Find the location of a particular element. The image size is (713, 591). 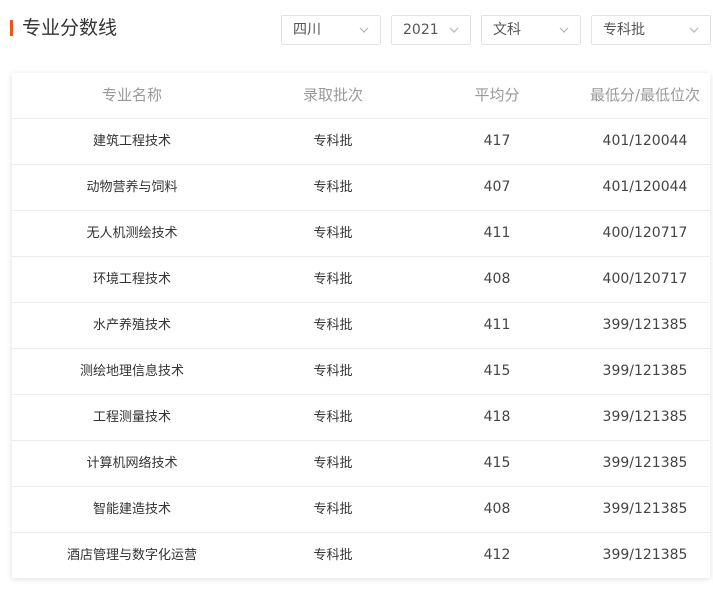

column-header-batch: 录取批次 is located at coordinates (332, 95).